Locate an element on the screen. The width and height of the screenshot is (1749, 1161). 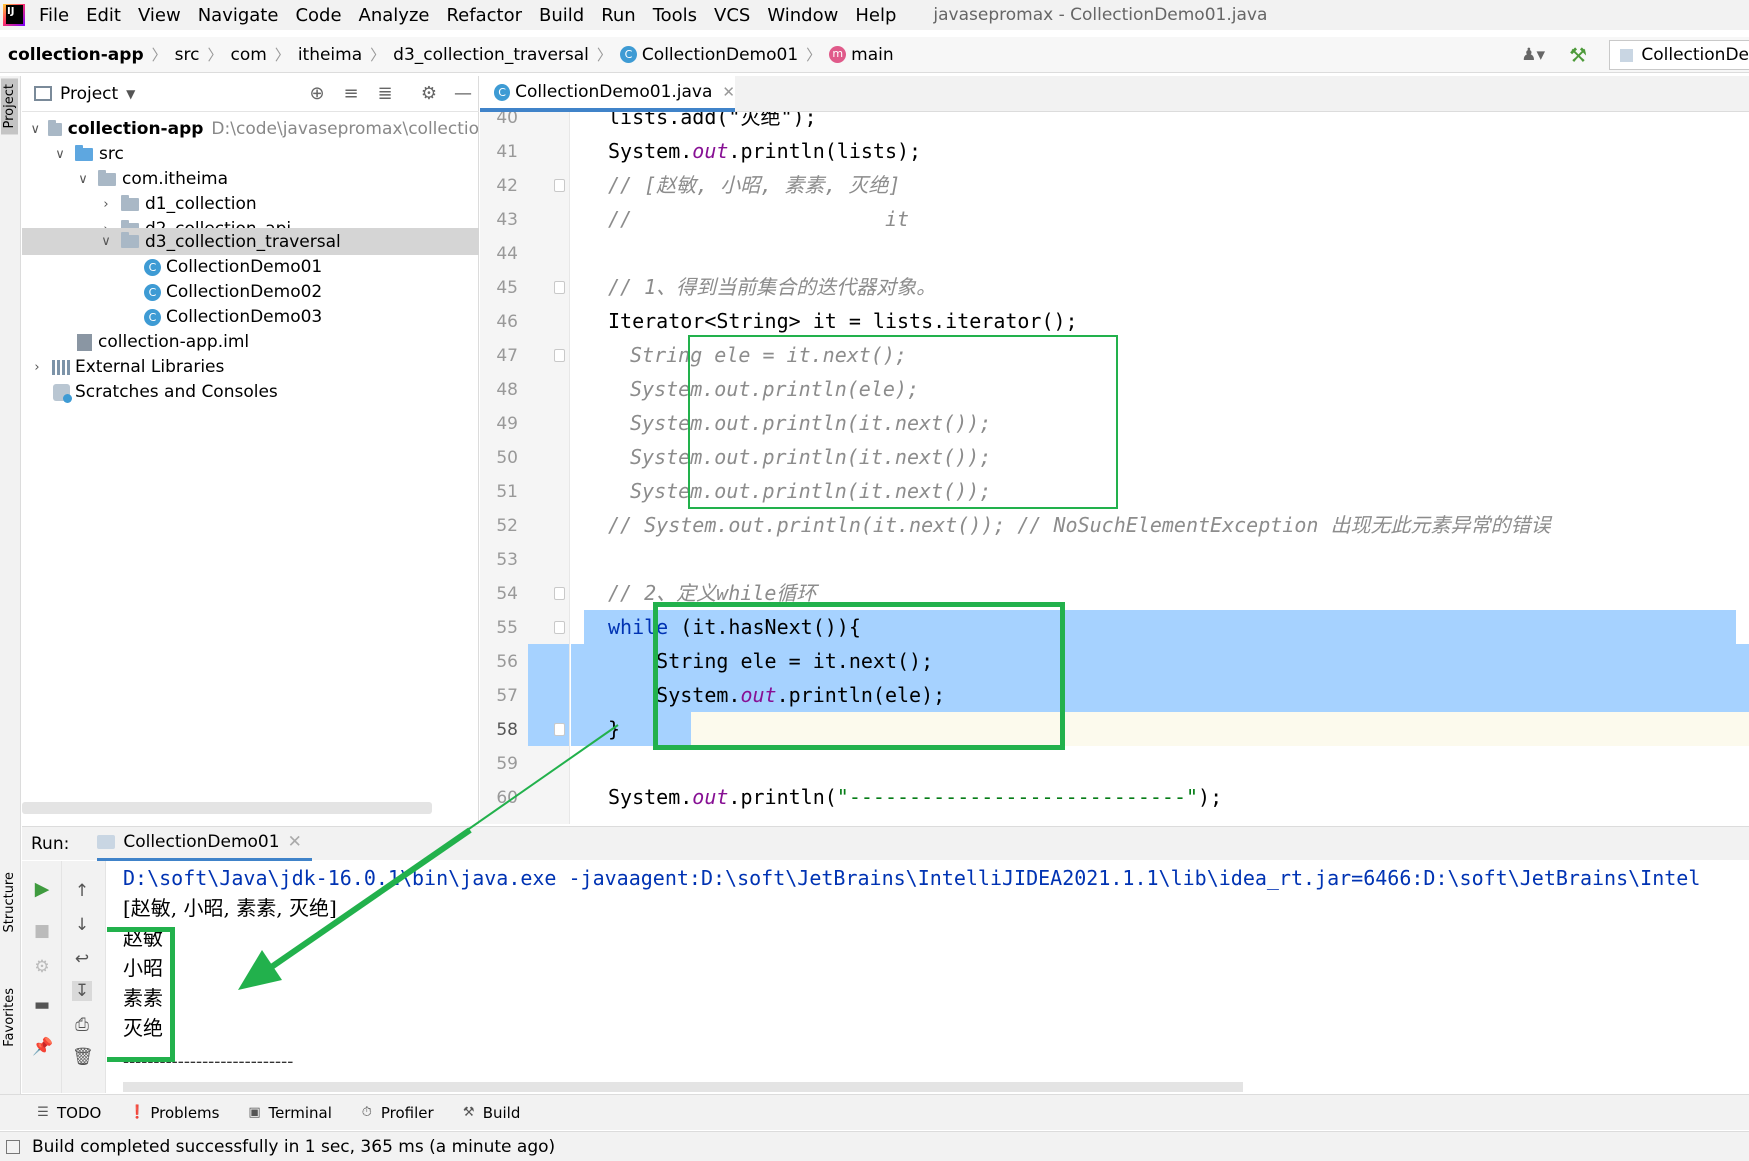
annotation-arrow is located at coordinates (428, 857).